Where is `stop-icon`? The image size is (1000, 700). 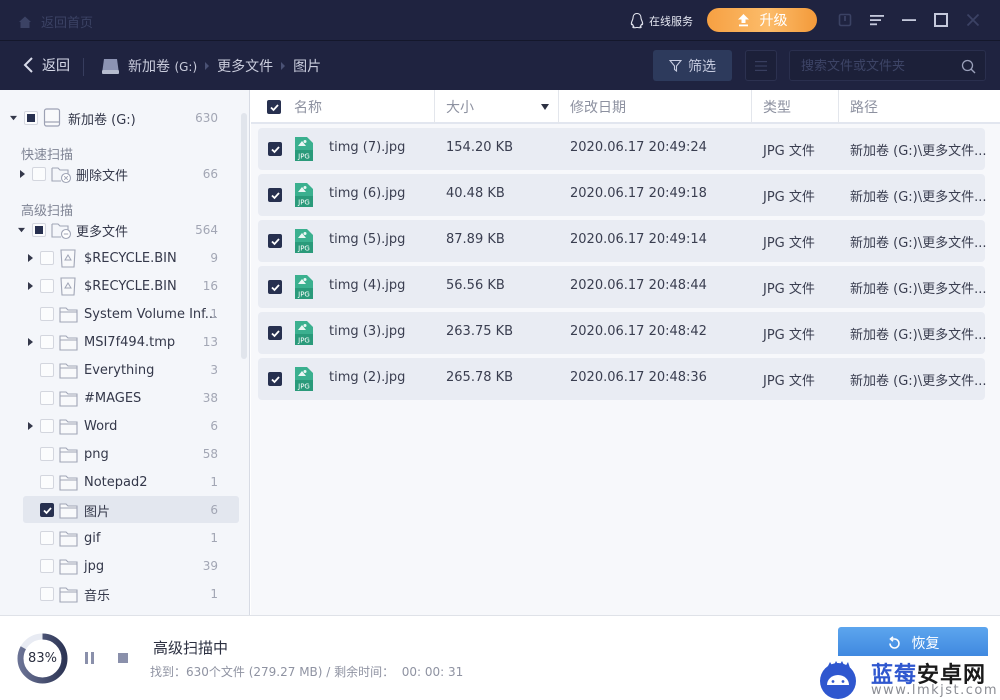 stop-icon is located at coordinates (123, 658).